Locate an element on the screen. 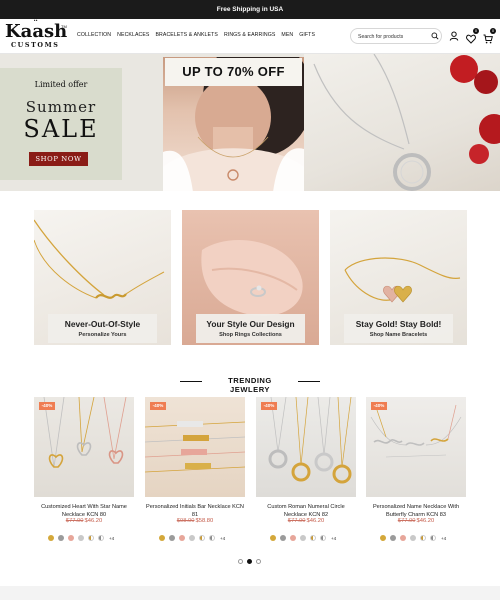 The height and width of the screenshot is (600, 500). brand-logo: Kaa ¨ sh TM CUSTOMS is located at coordinates (37, 35).